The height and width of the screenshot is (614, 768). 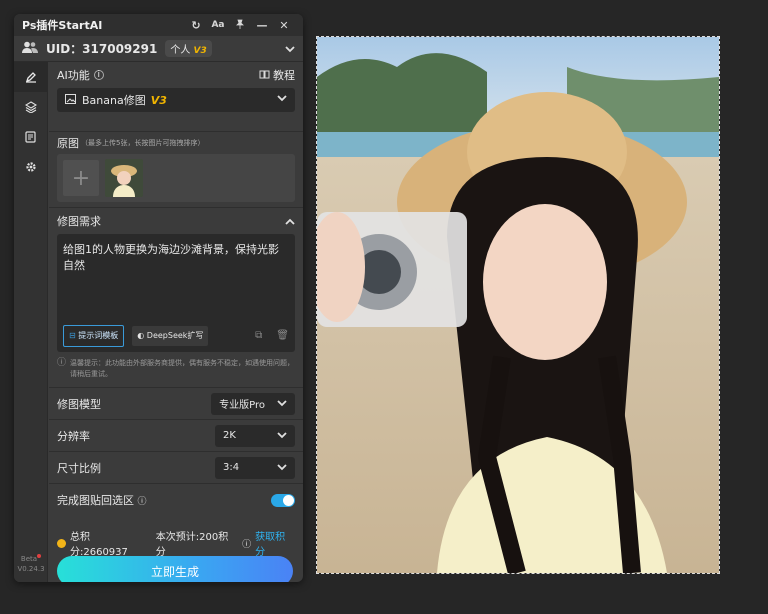 What do you see at coordinates (180, 50) in the screenshot?
I see `plan-label: 个人` at bounding box center [180, 50].